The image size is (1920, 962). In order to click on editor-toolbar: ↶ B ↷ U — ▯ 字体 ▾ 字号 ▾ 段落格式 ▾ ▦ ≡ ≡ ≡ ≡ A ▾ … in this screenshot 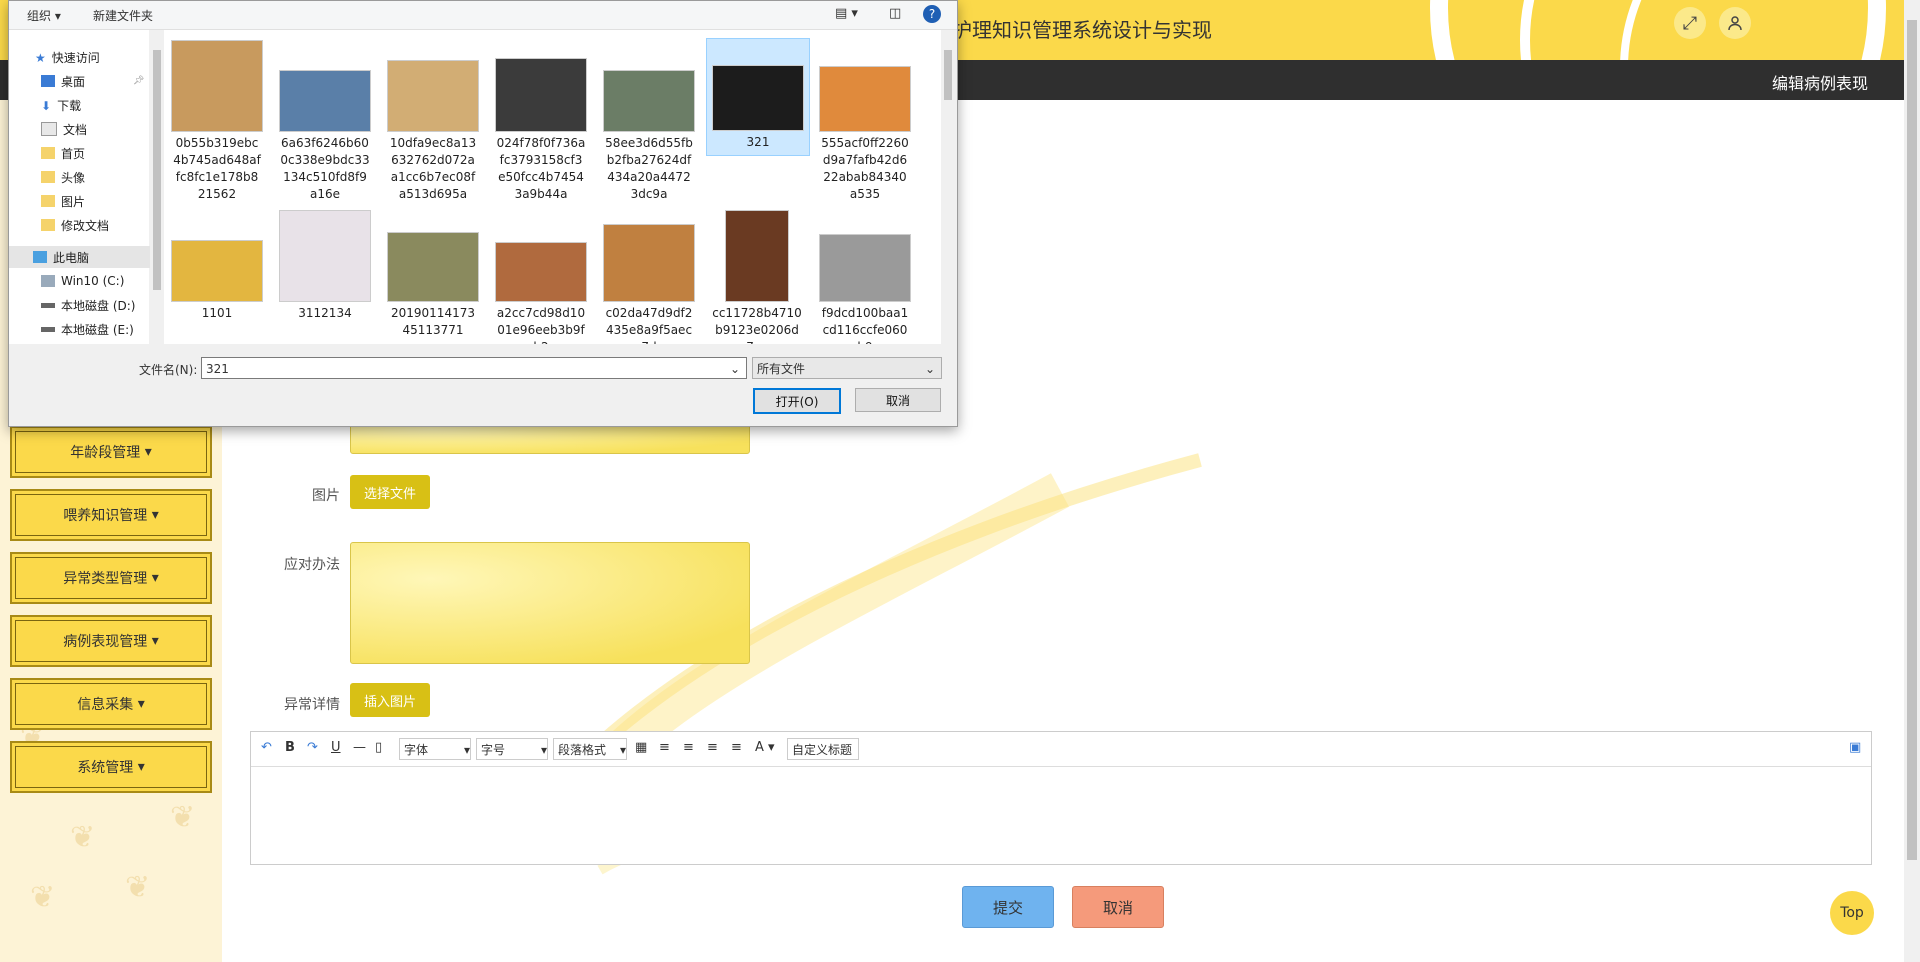, I will do `click(1061, 749)`.